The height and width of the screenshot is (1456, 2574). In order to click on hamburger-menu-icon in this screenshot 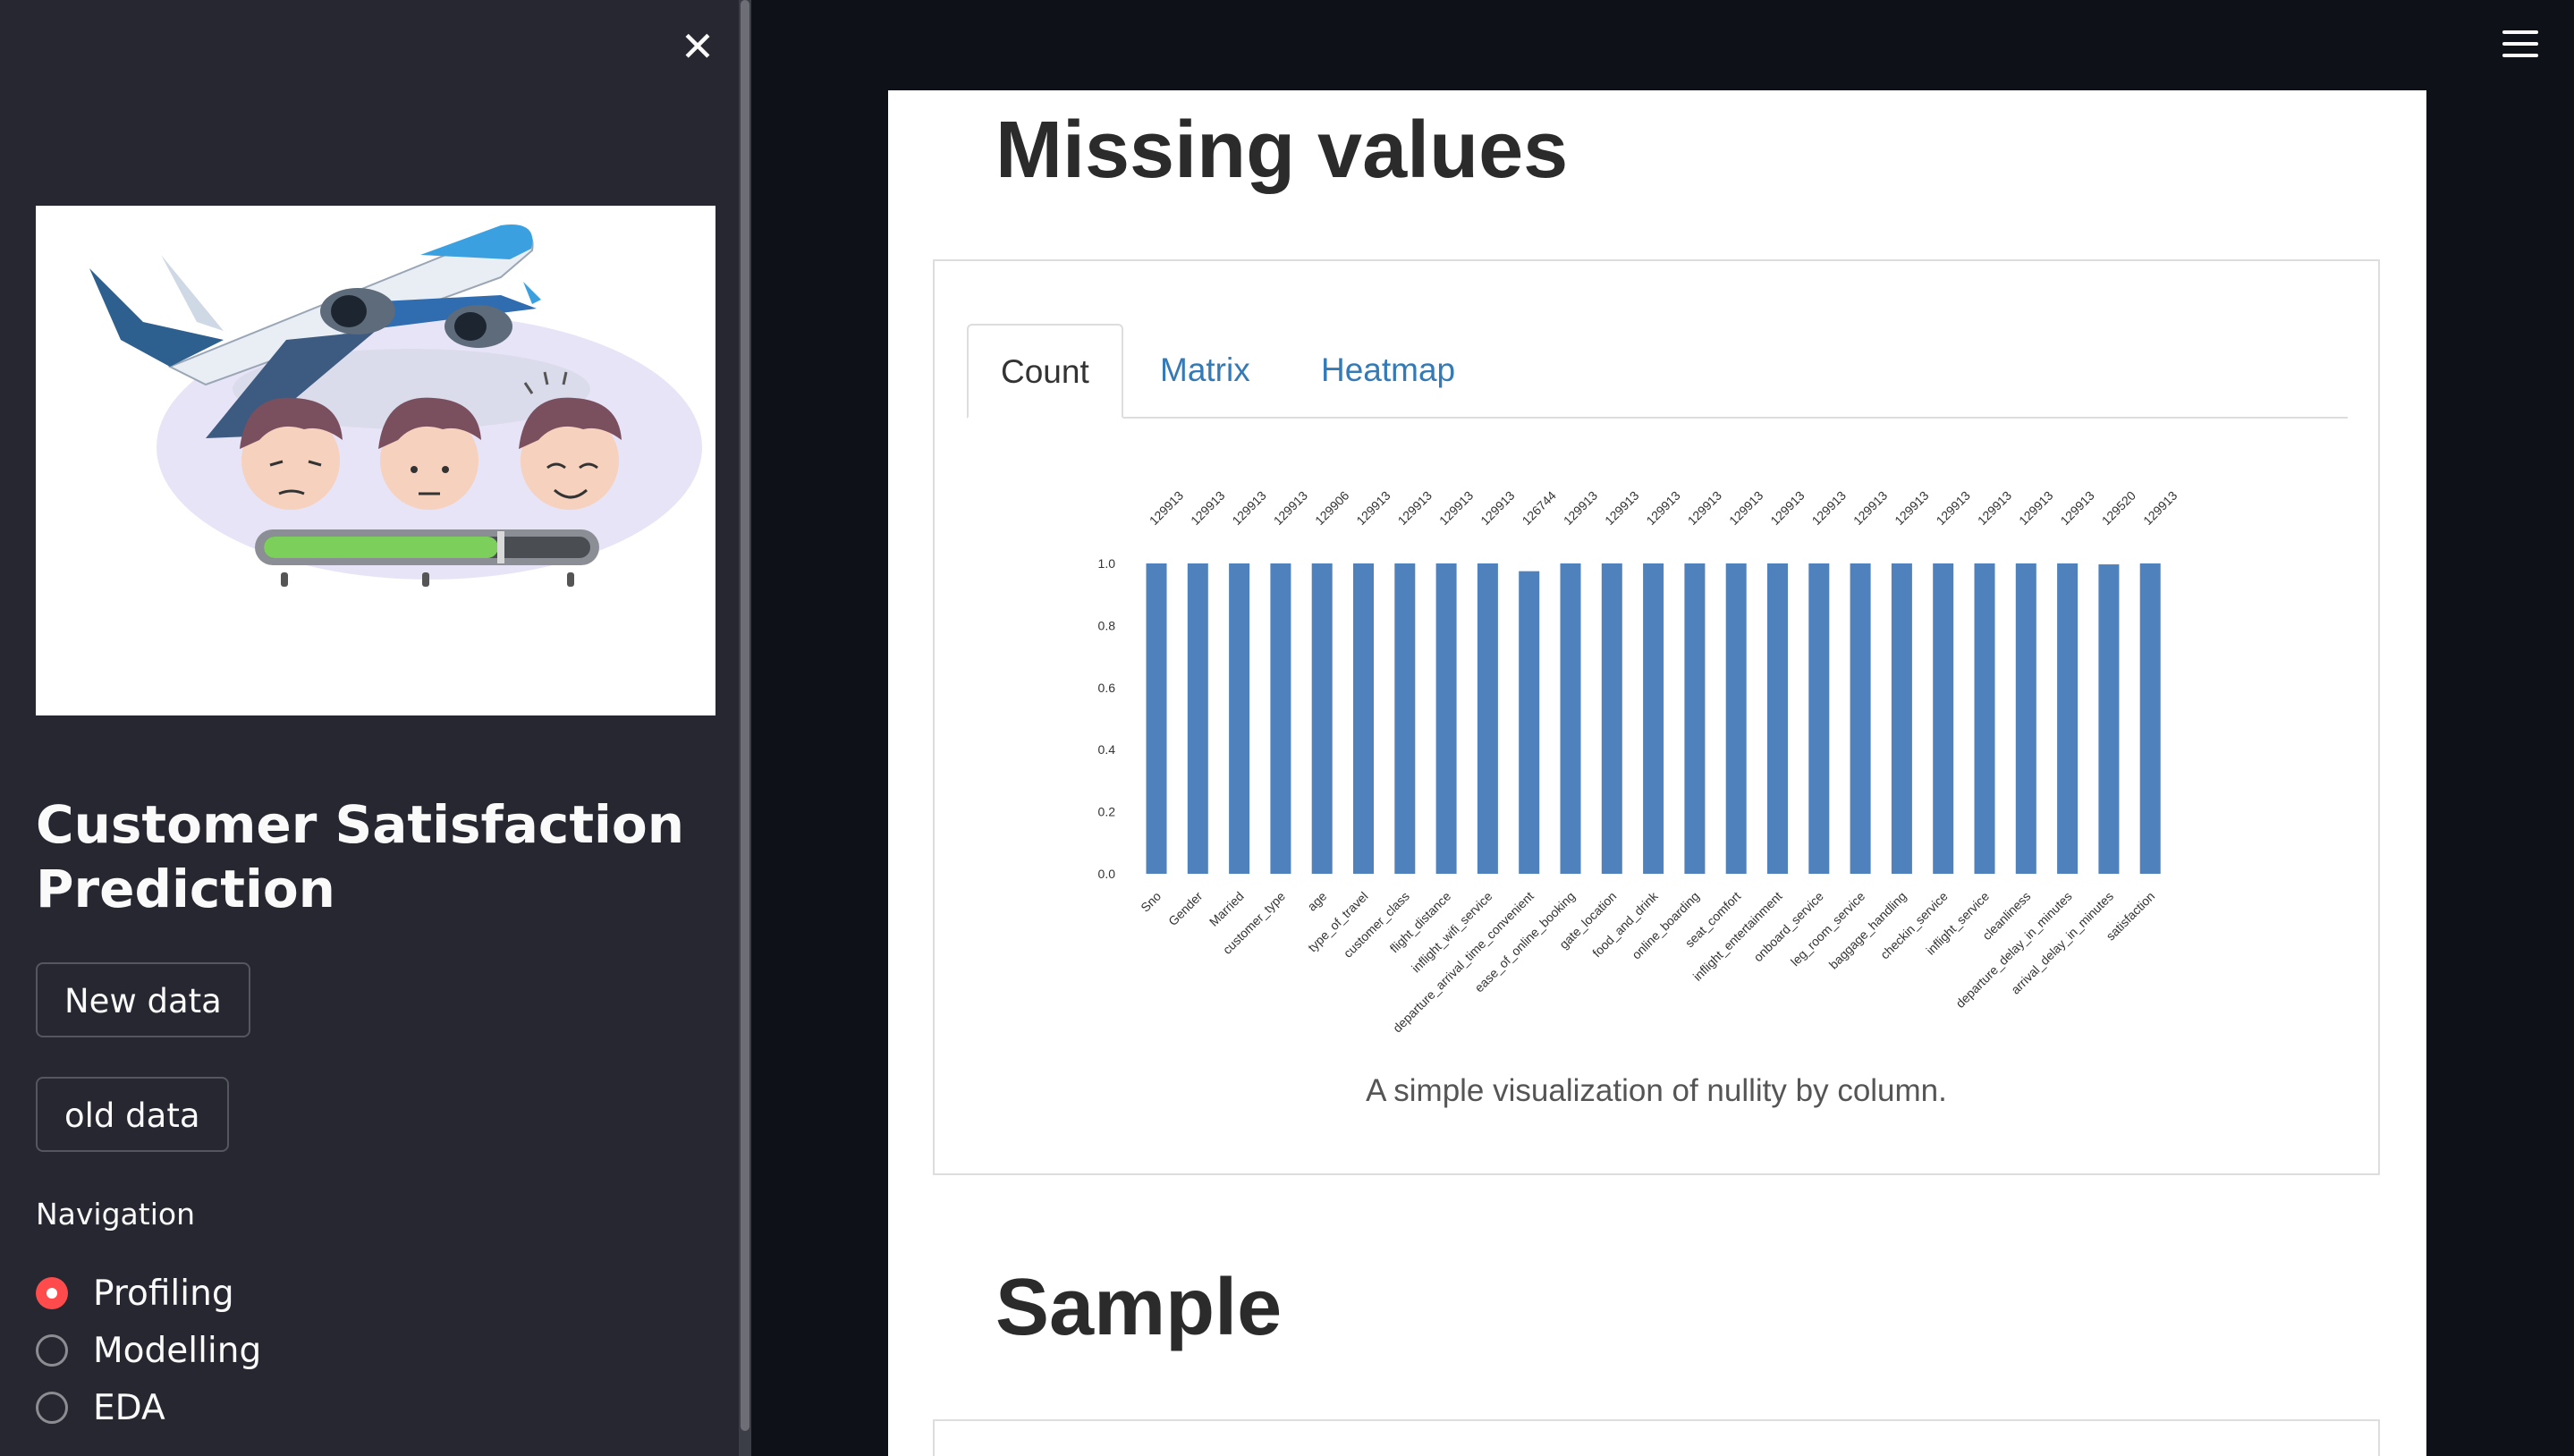, I will do `click(2521, 44)`.